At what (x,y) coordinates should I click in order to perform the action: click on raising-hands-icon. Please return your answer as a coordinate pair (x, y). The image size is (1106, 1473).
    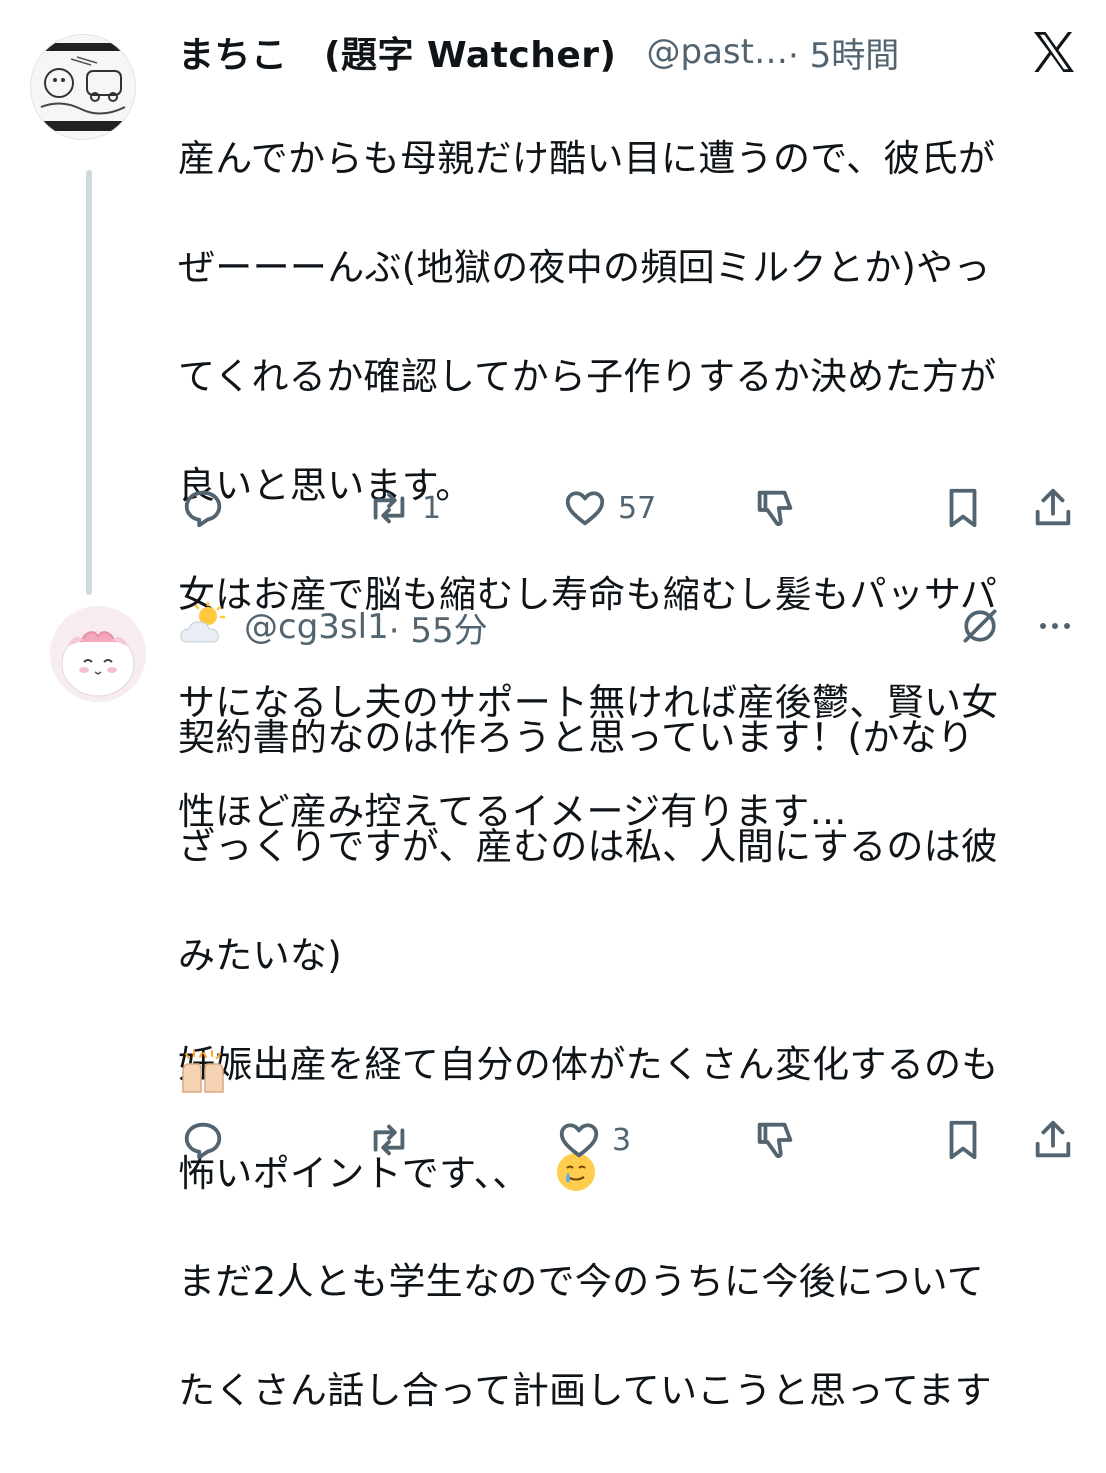
    Looking at the image, I should click on (203, 1071).